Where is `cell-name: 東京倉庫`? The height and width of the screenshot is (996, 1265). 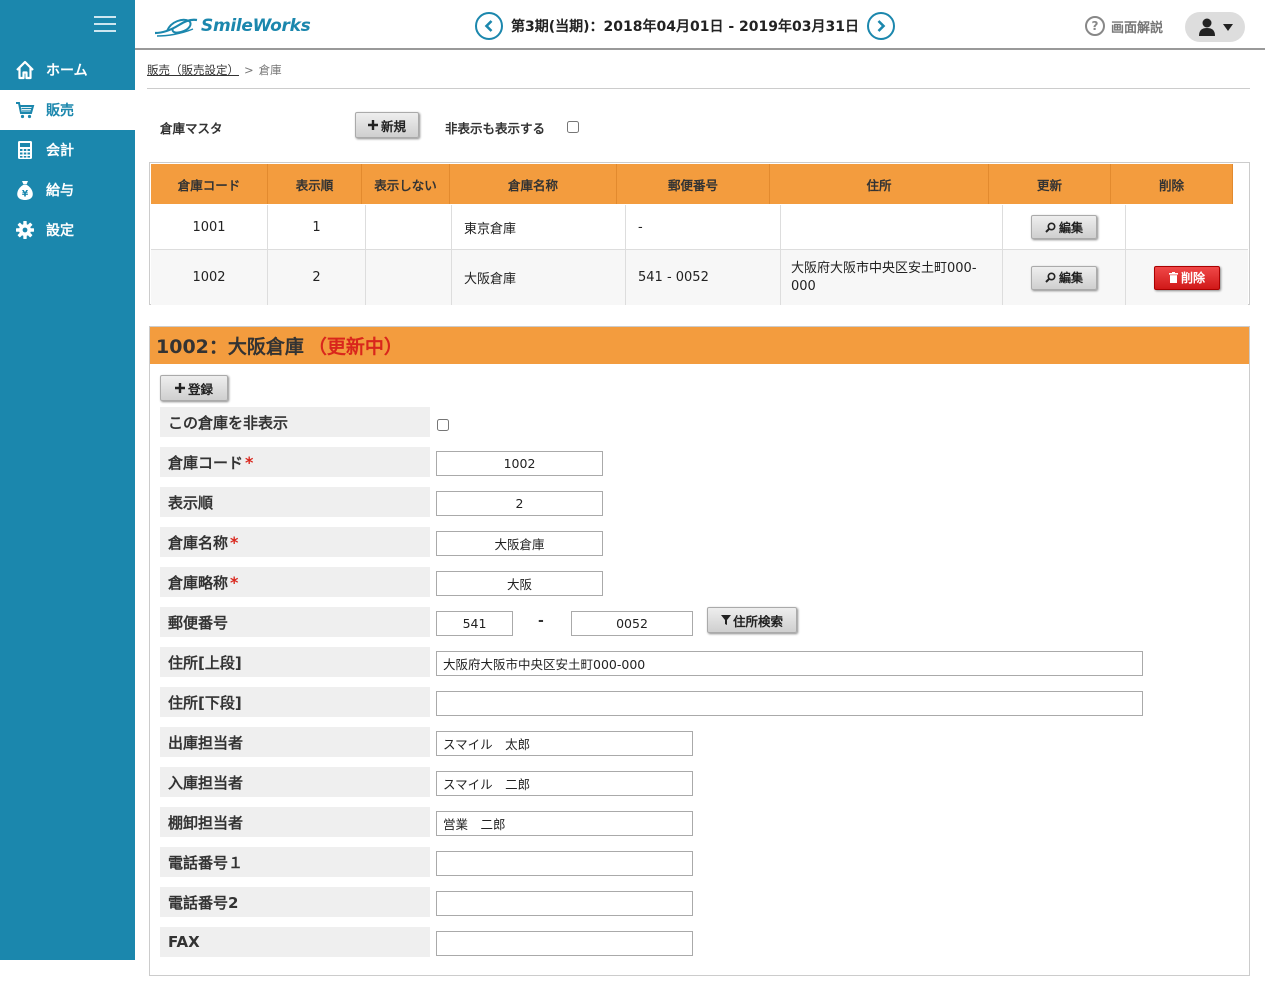 cell-name: 東京倉庫 is located at coordinates (539, 227).